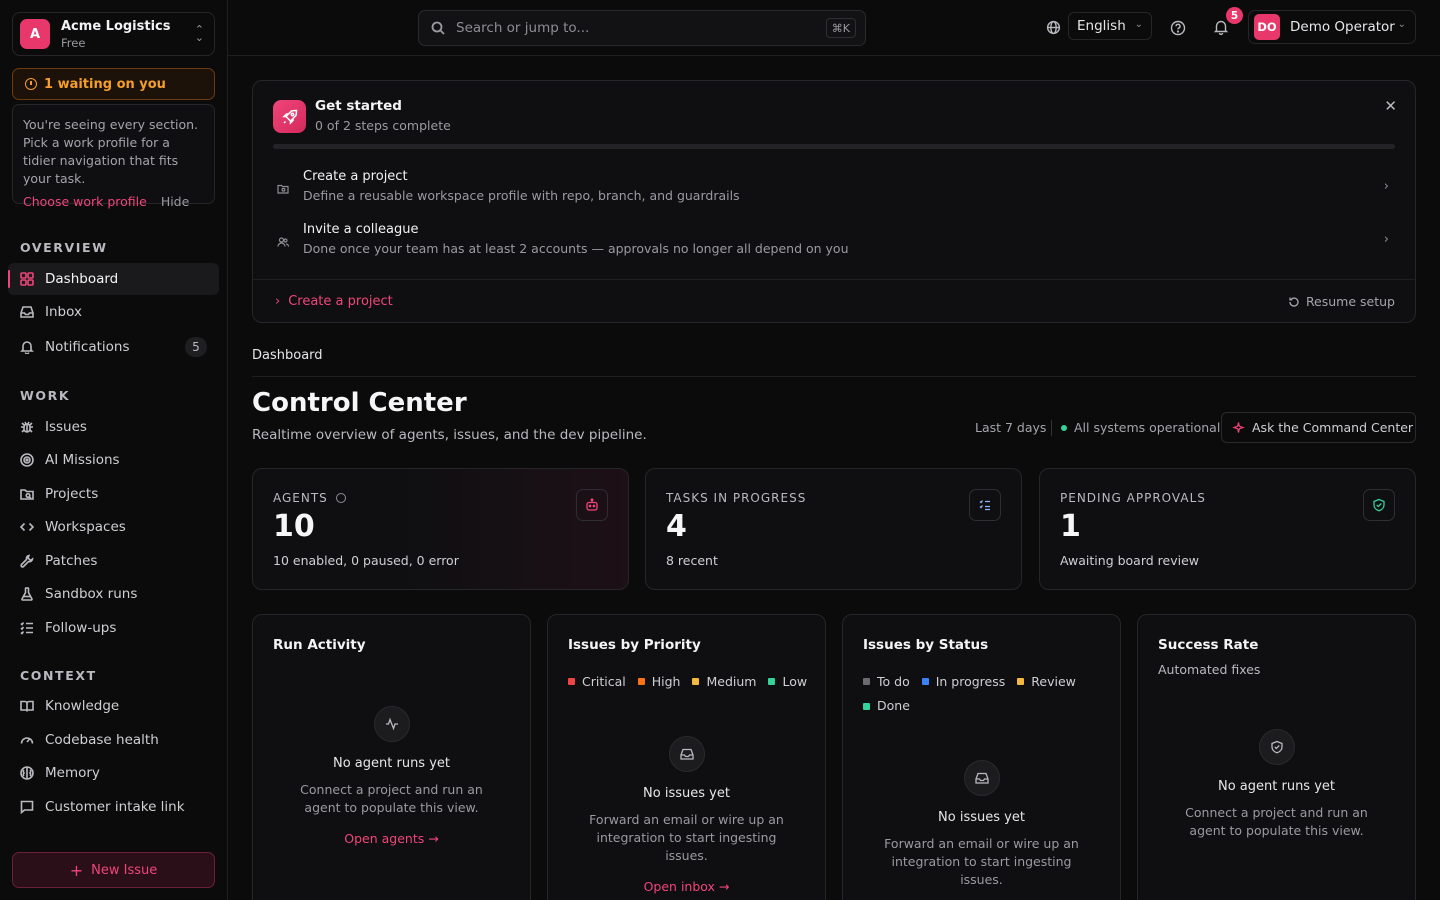 This screenshot has width=1440, height=900. Describe the element at coordinates (391, 838) in the screenshot. I see `open-agents-link: Open agents →` at that location.